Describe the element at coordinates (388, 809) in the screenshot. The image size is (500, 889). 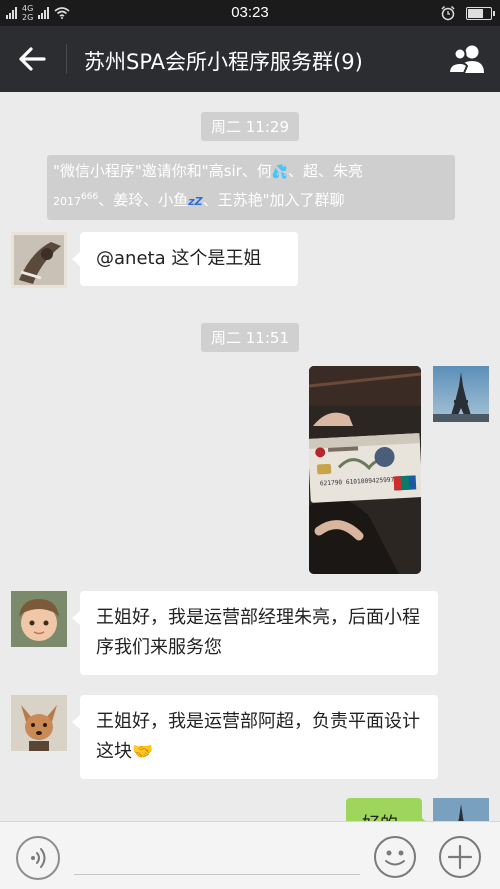
I see `message-bubble: 好的` at that location.